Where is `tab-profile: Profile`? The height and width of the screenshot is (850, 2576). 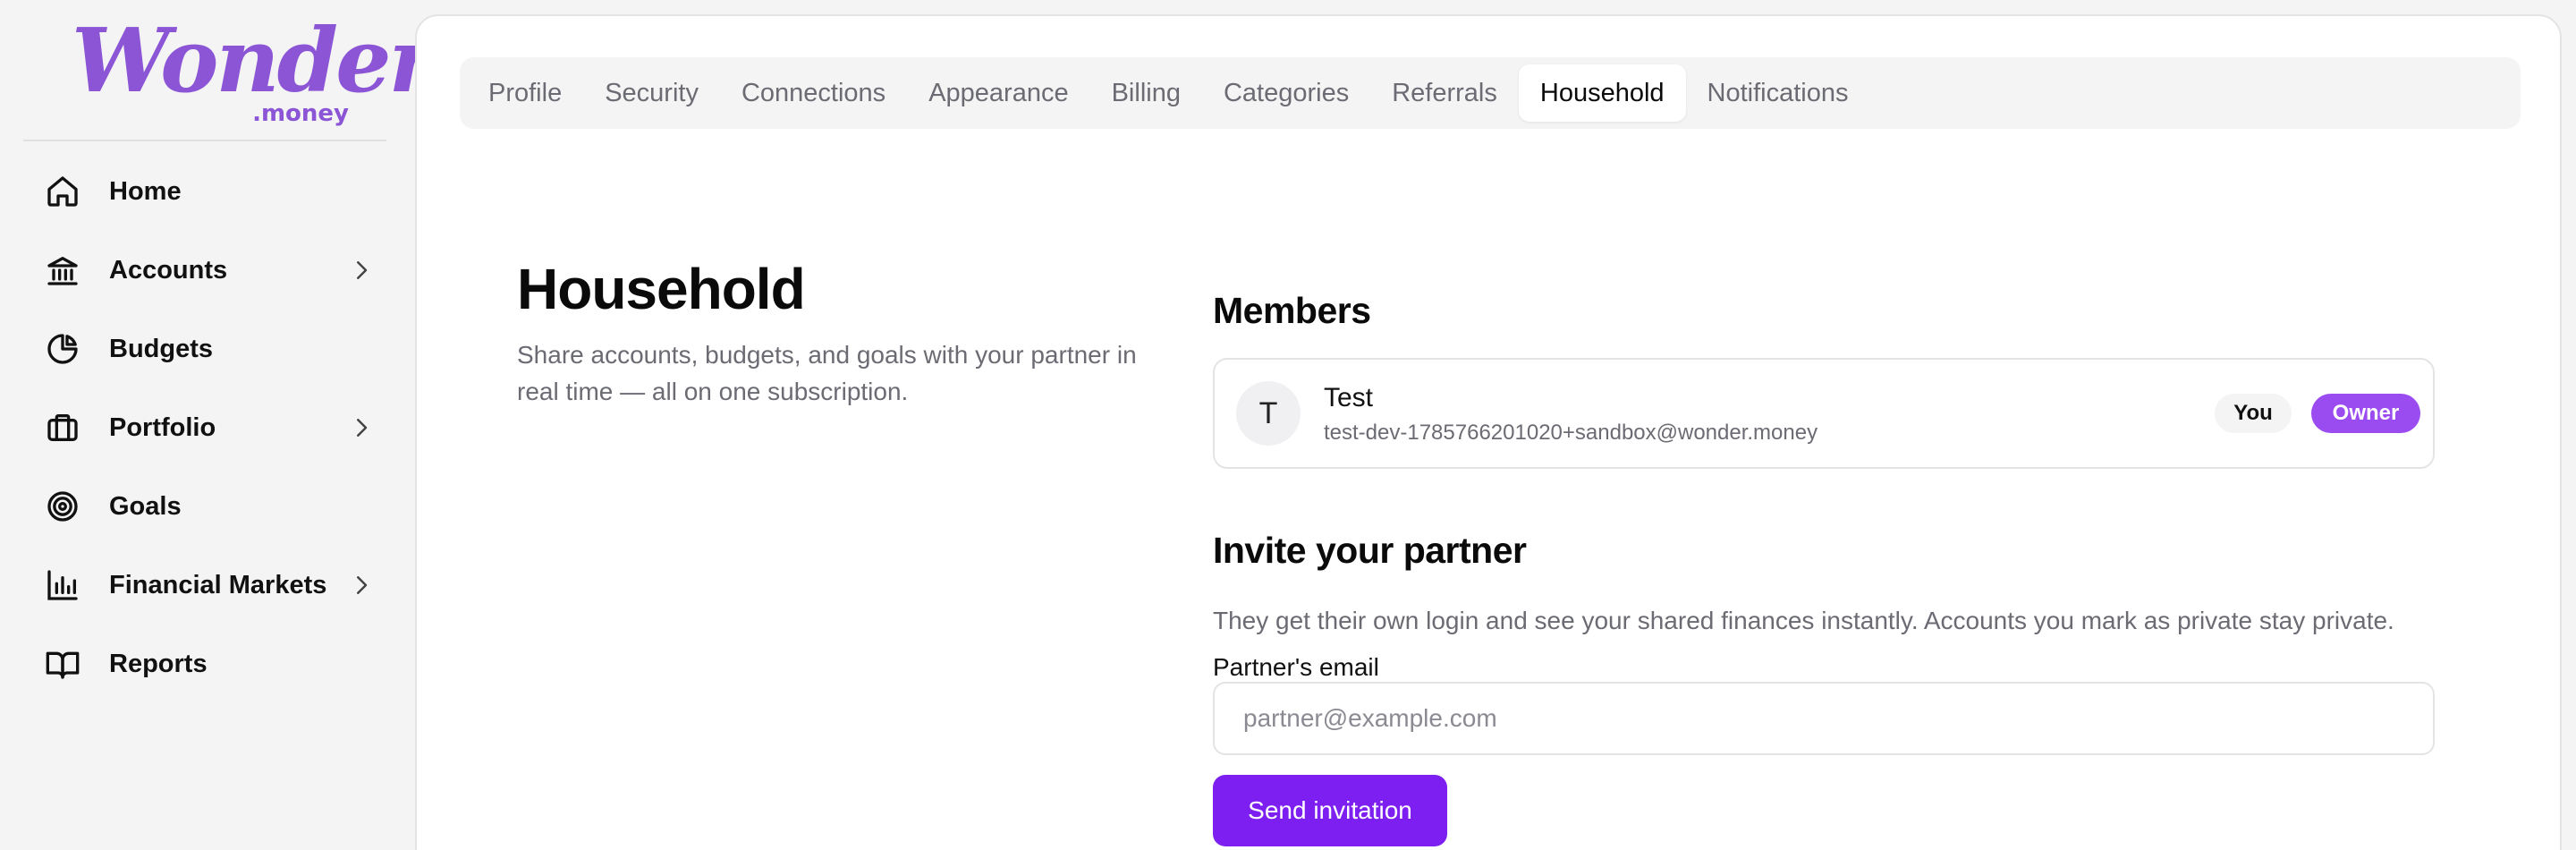 tab-profile: Profile is located at coordinates (525, 93).